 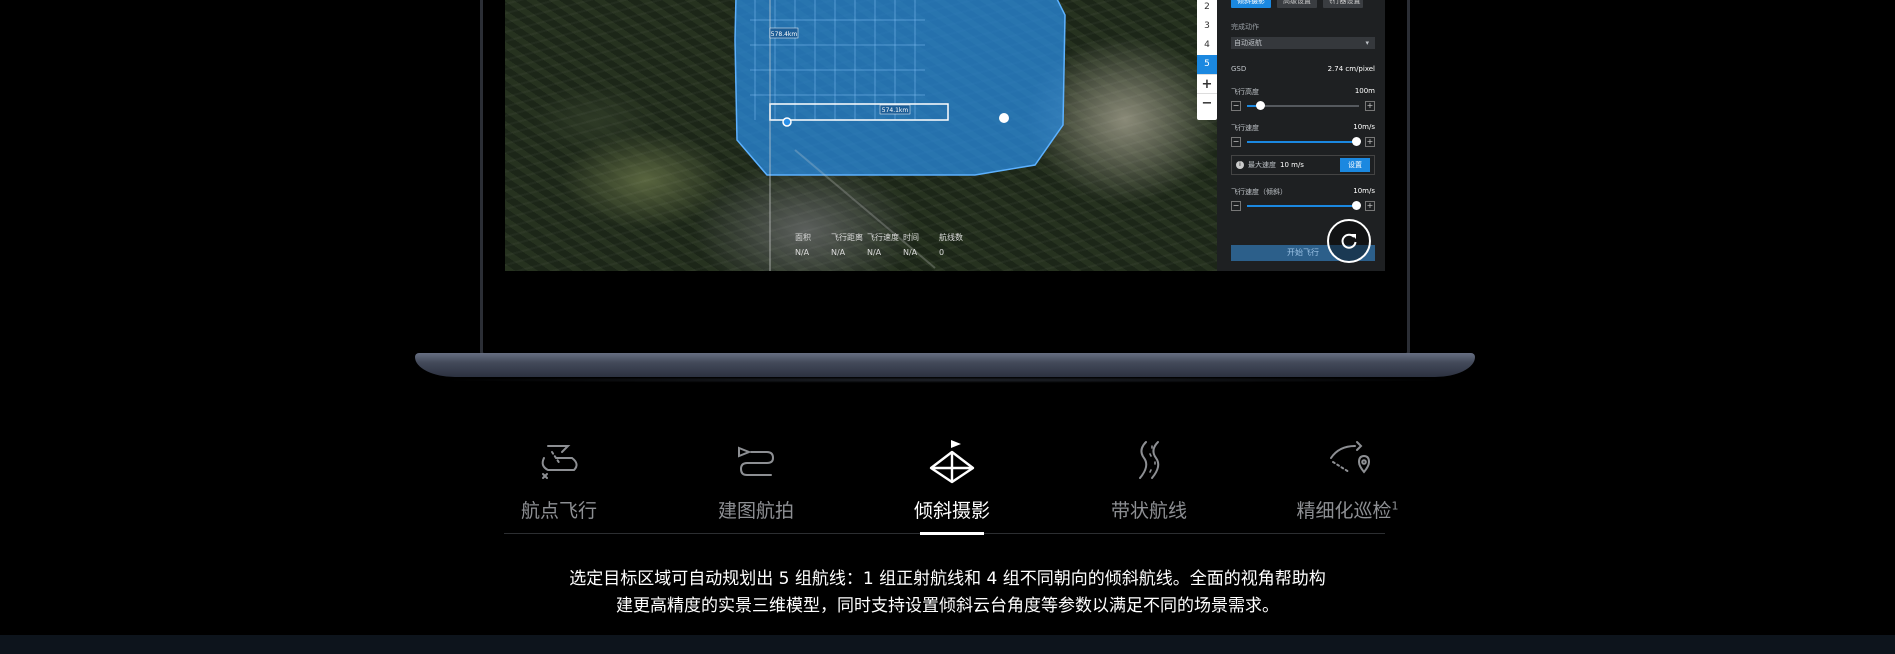 What do you see at coordinates (1207, 45) in the screenshot?
I see `zoom-level-4: 4` at bounding box center [1207, 45].